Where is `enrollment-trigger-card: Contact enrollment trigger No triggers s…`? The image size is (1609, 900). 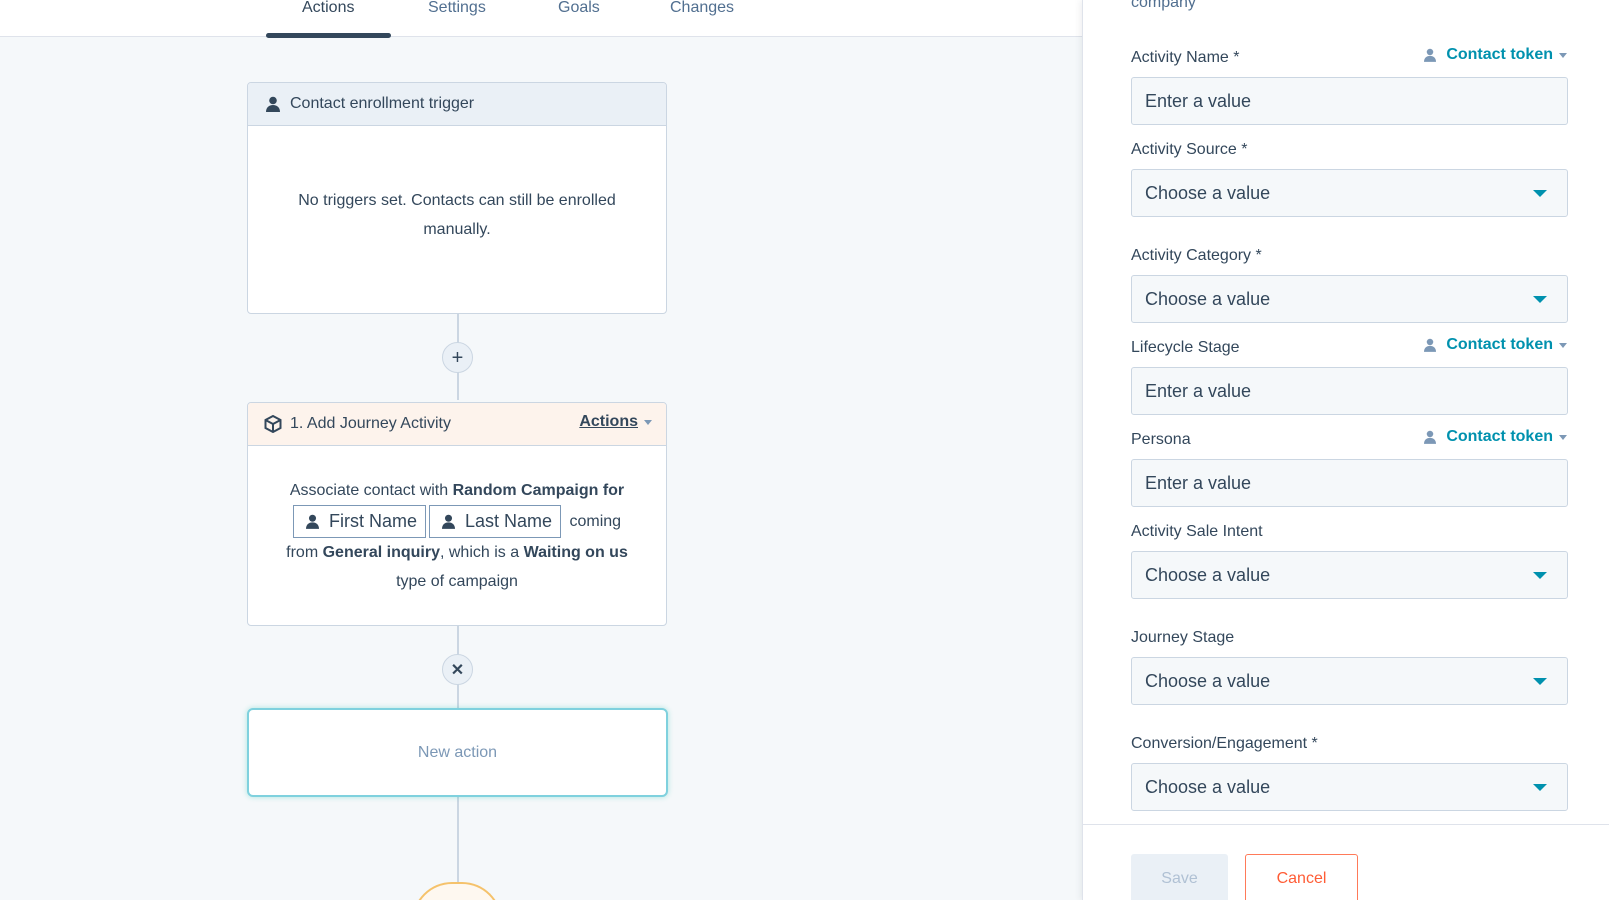
enrollment-trigger-card: Contact enrollment trigger No triggers s… is located at coordinates (457, 198).